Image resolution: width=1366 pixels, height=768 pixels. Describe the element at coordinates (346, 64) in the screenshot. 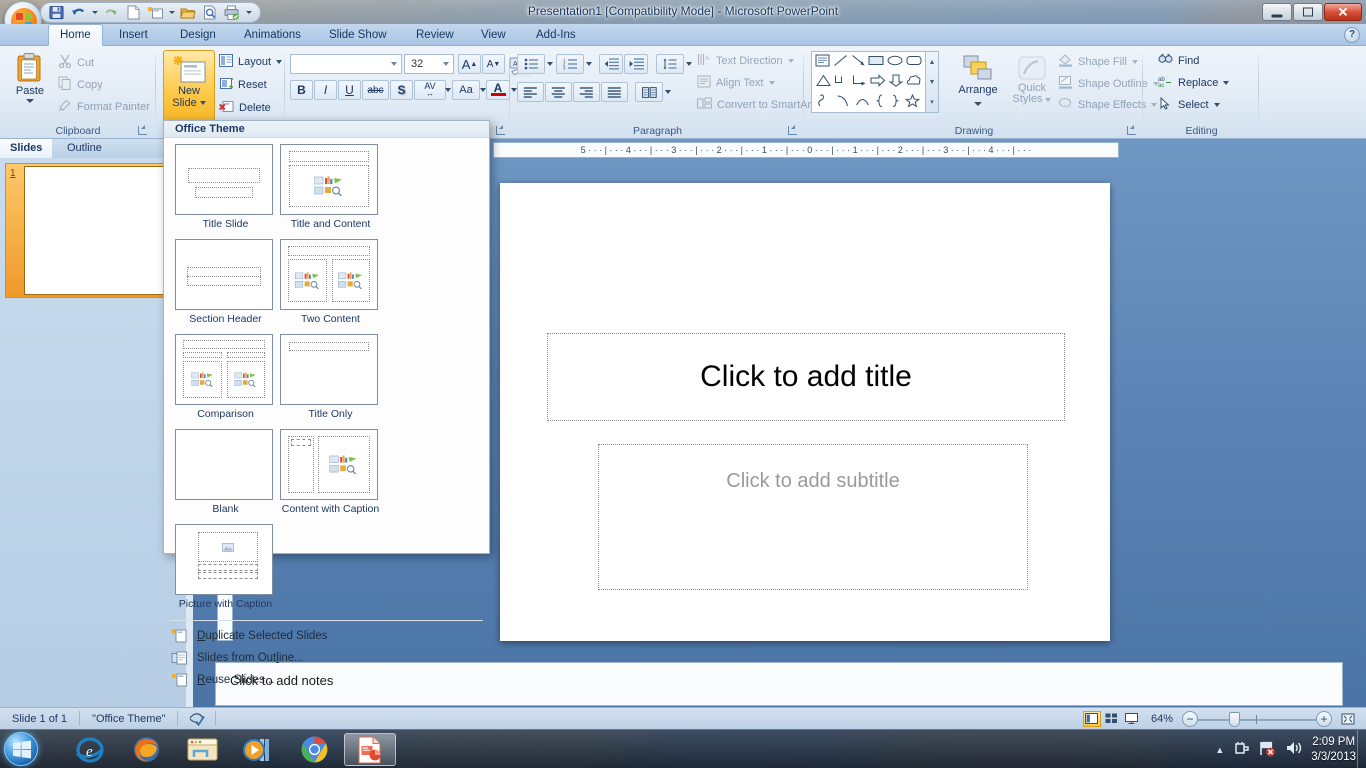

I see `font-name-input` at that location.